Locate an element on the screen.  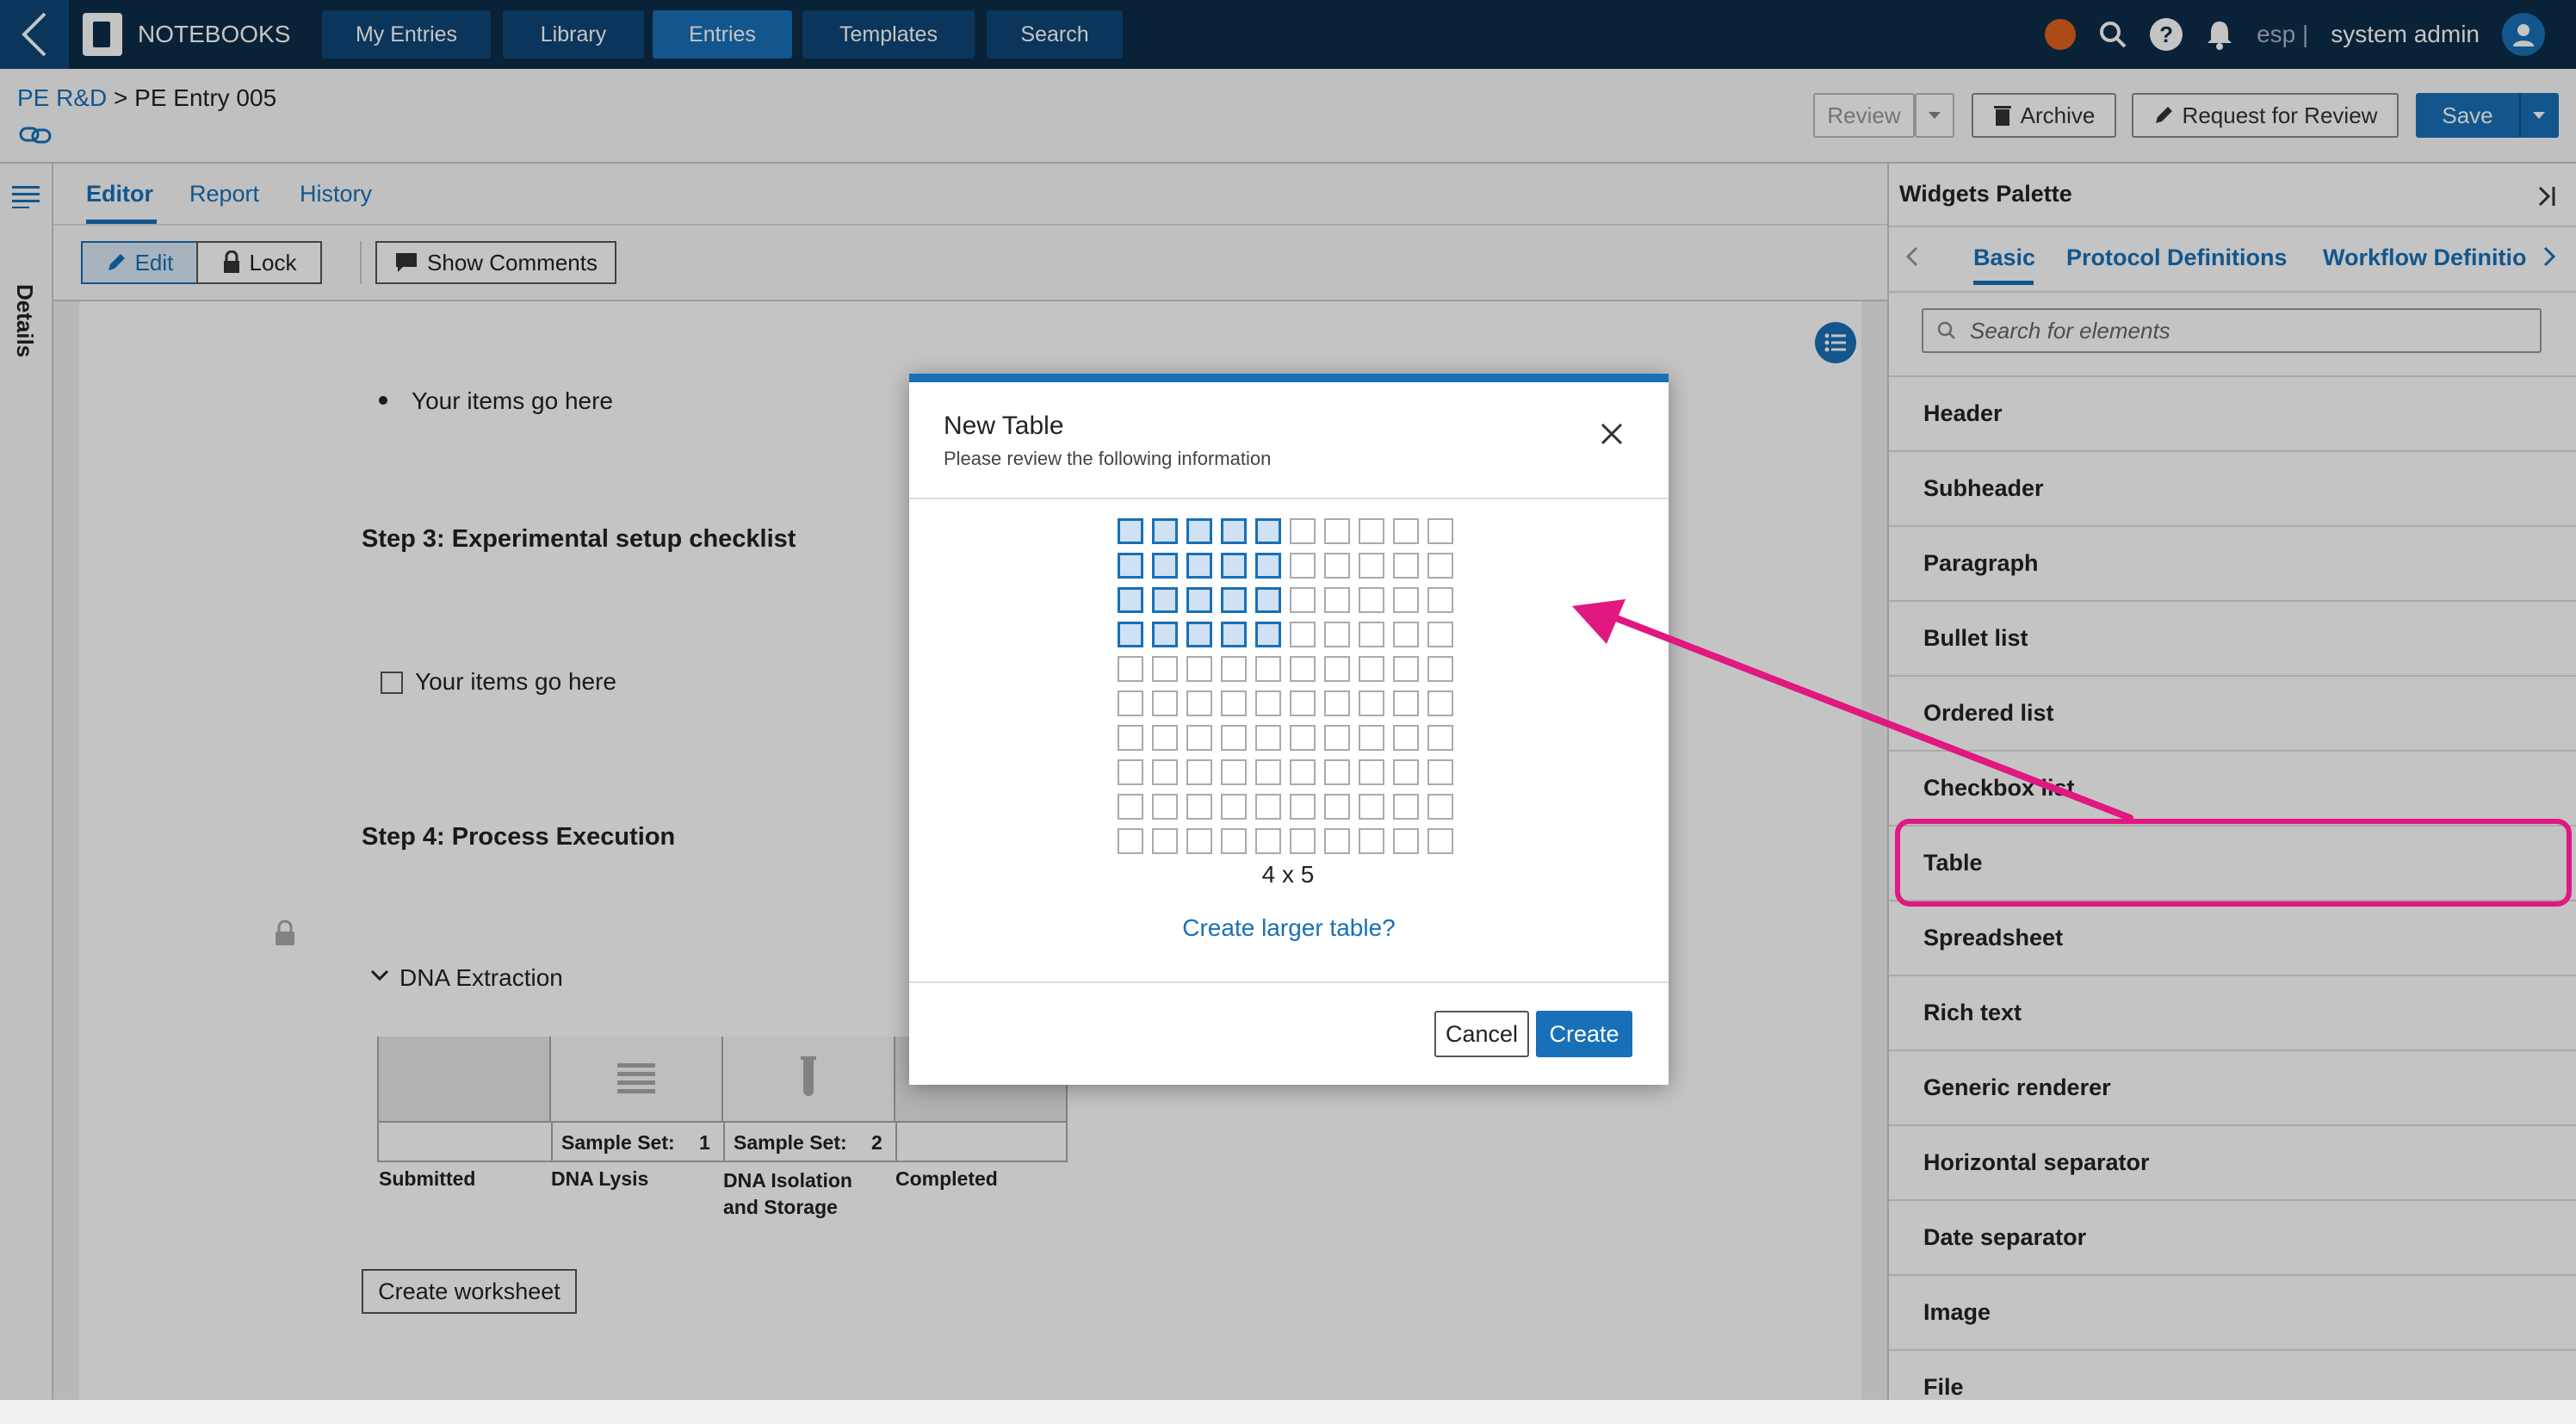
cancel-button: Cancel is located at coordinates (1482, 1034).